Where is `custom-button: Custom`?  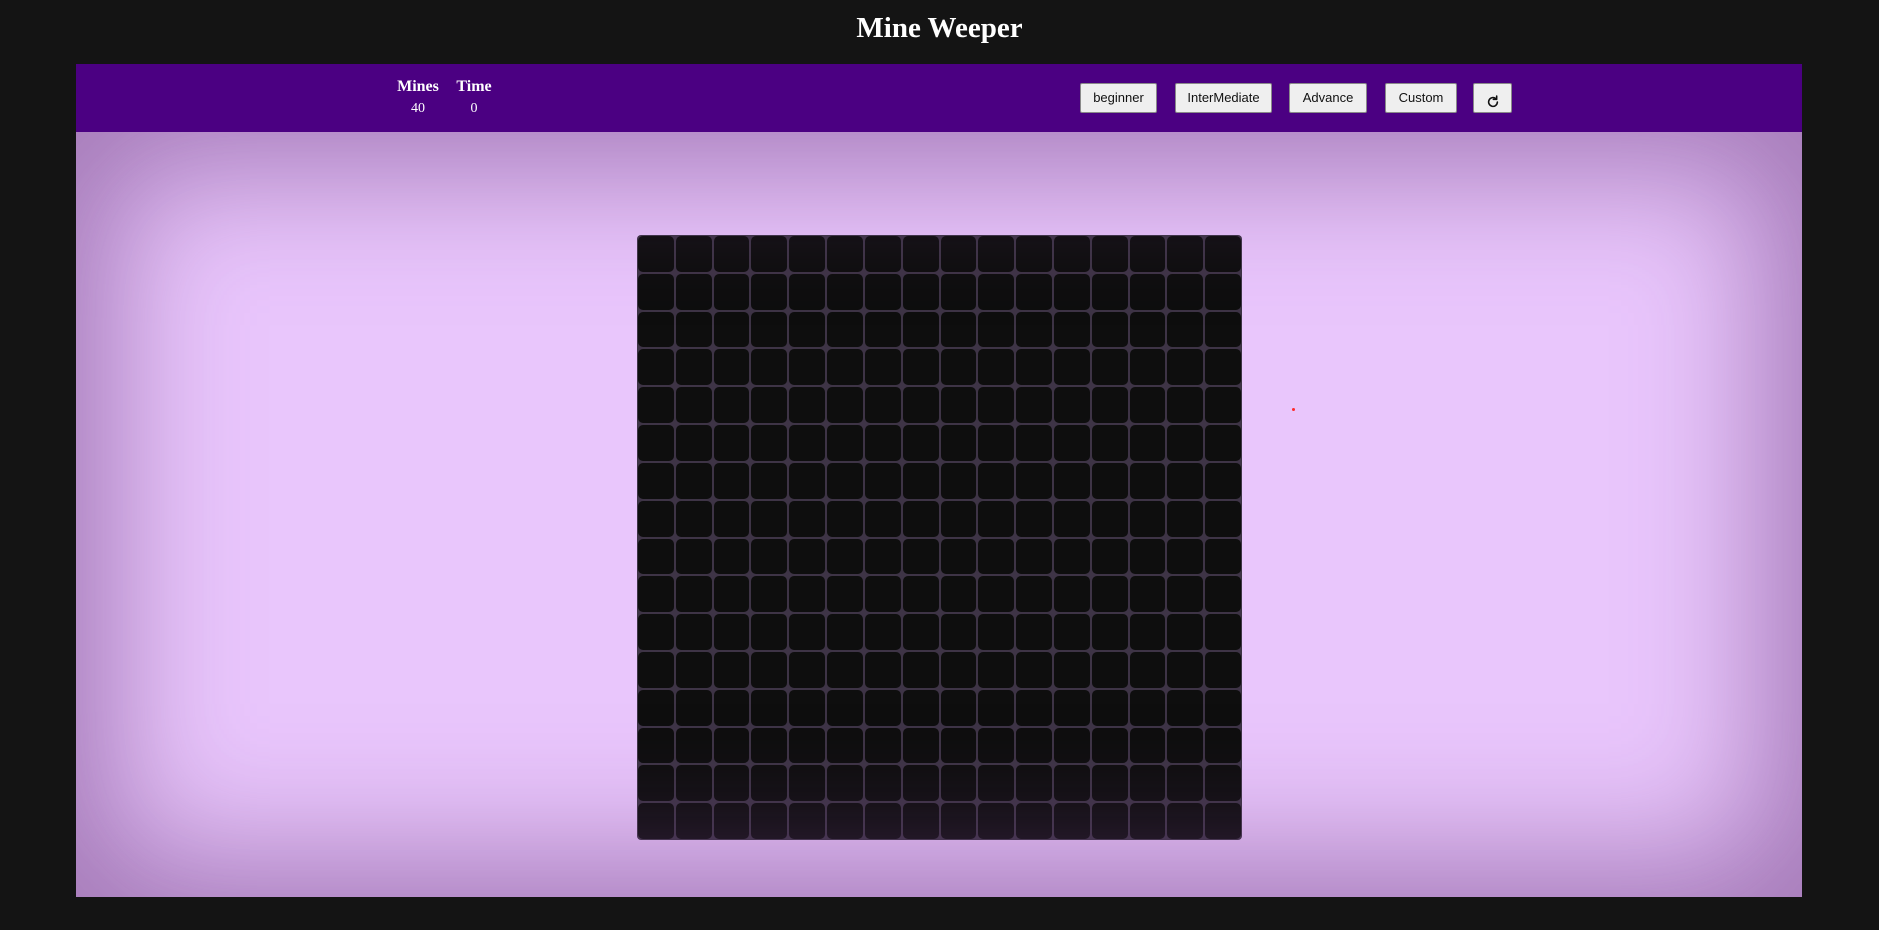 custom-button: Custom is located at coordinates (1421, 98).